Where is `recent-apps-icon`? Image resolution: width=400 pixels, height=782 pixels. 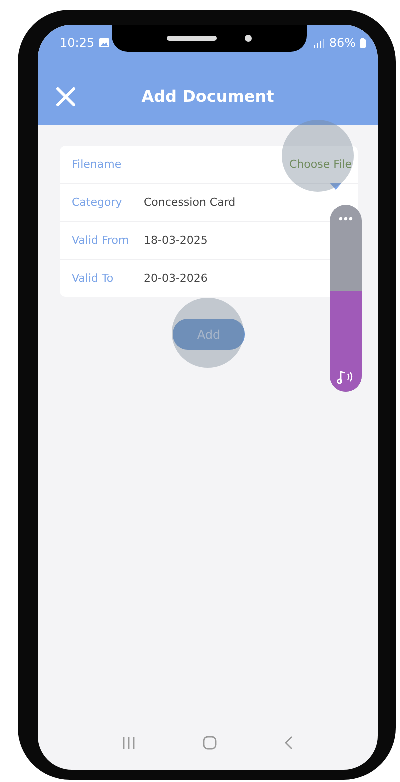 recent-apps-icon is located at coordinates (129, 743).